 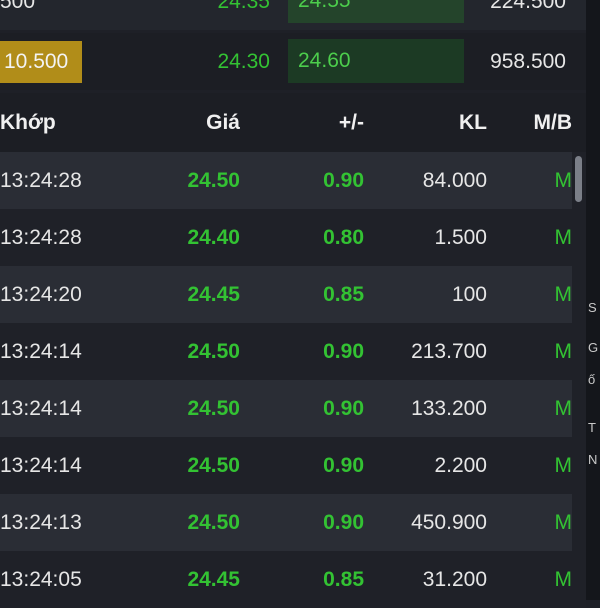 I want to click on orderbook-ask-price: 24.60, so click(x=376, y=61).